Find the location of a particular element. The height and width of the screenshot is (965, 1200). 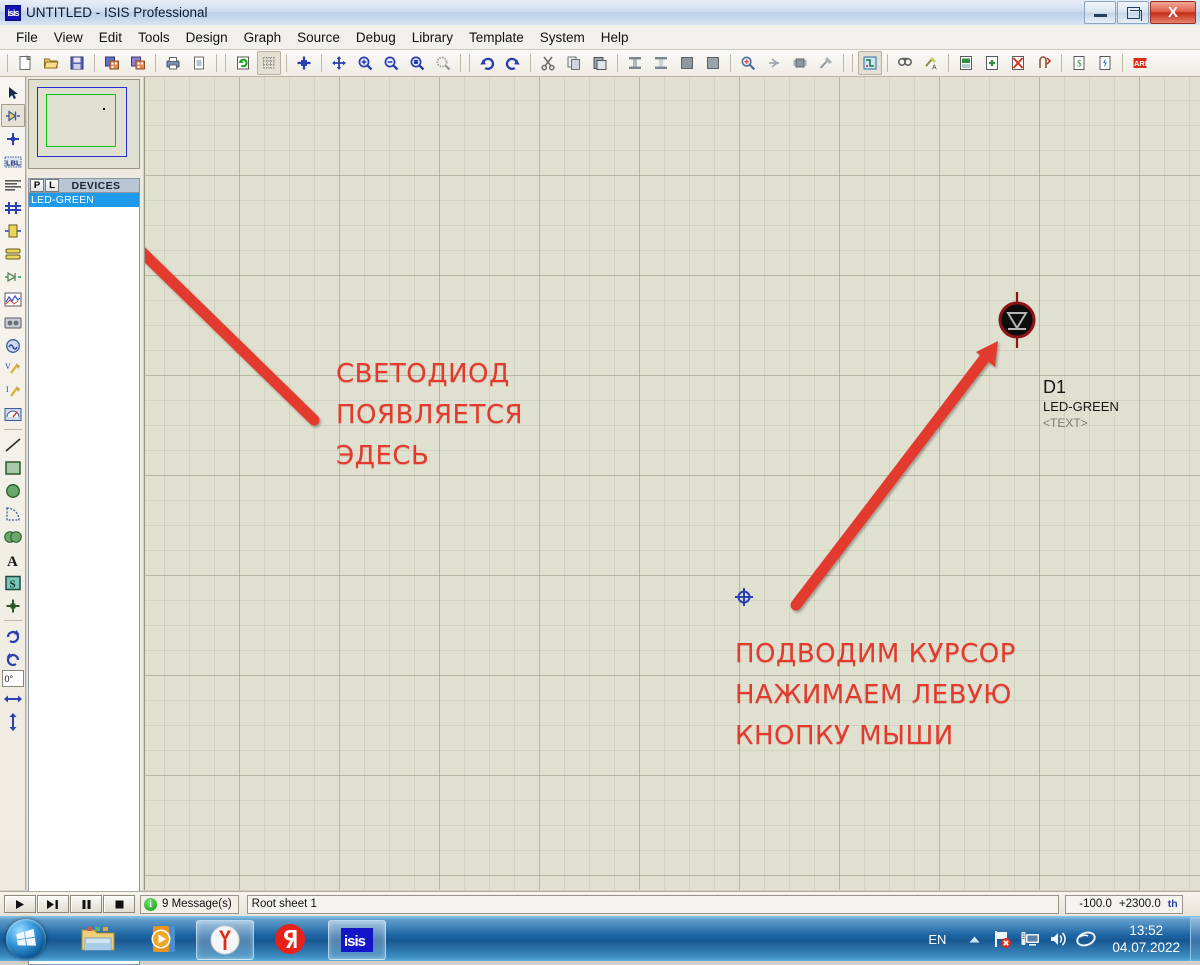

taskbar-explorer is located at coordinates (98, 939).